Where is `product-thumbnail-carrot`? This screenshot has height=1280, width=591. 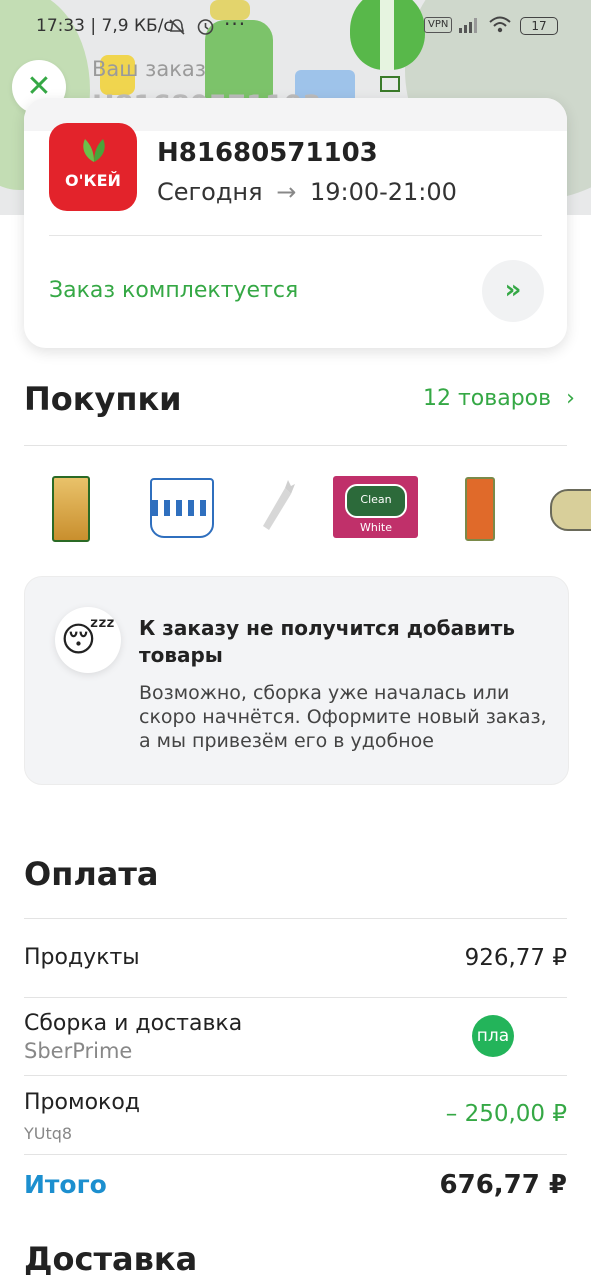
product-thumbnail-carrot is located at coordinates (275, 507).